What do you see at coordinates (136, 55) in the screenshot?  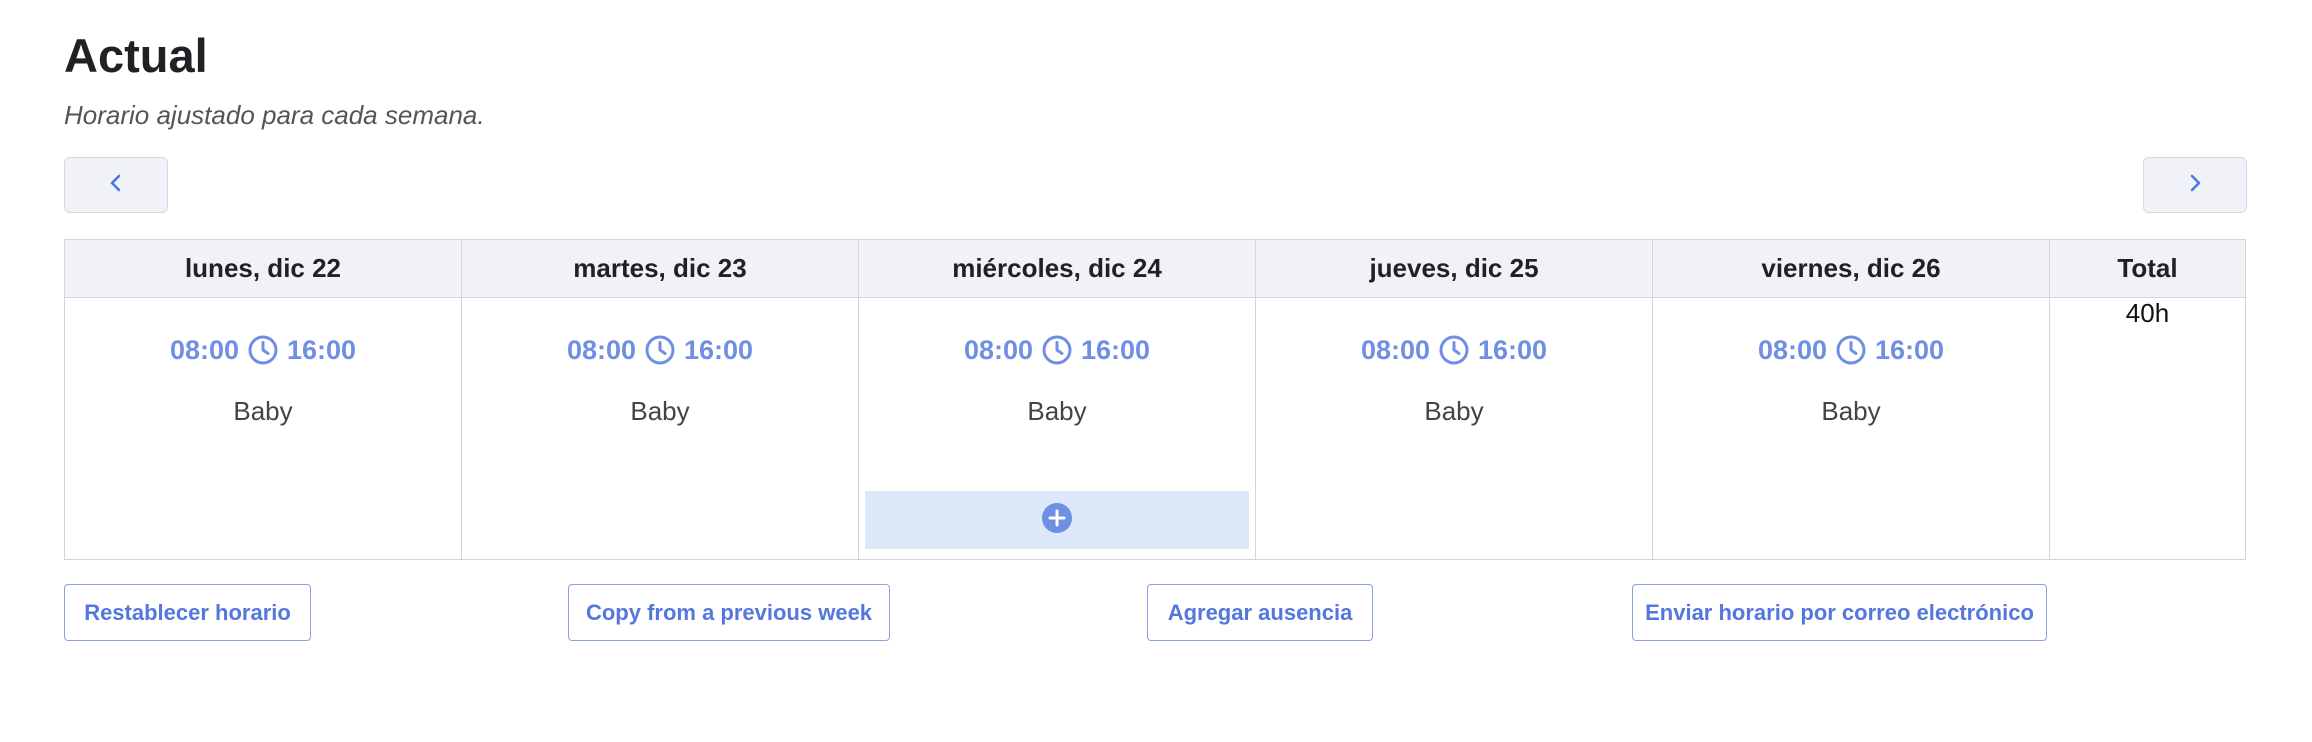 I see `page-title: Actual` at bounding box center [136, 55].